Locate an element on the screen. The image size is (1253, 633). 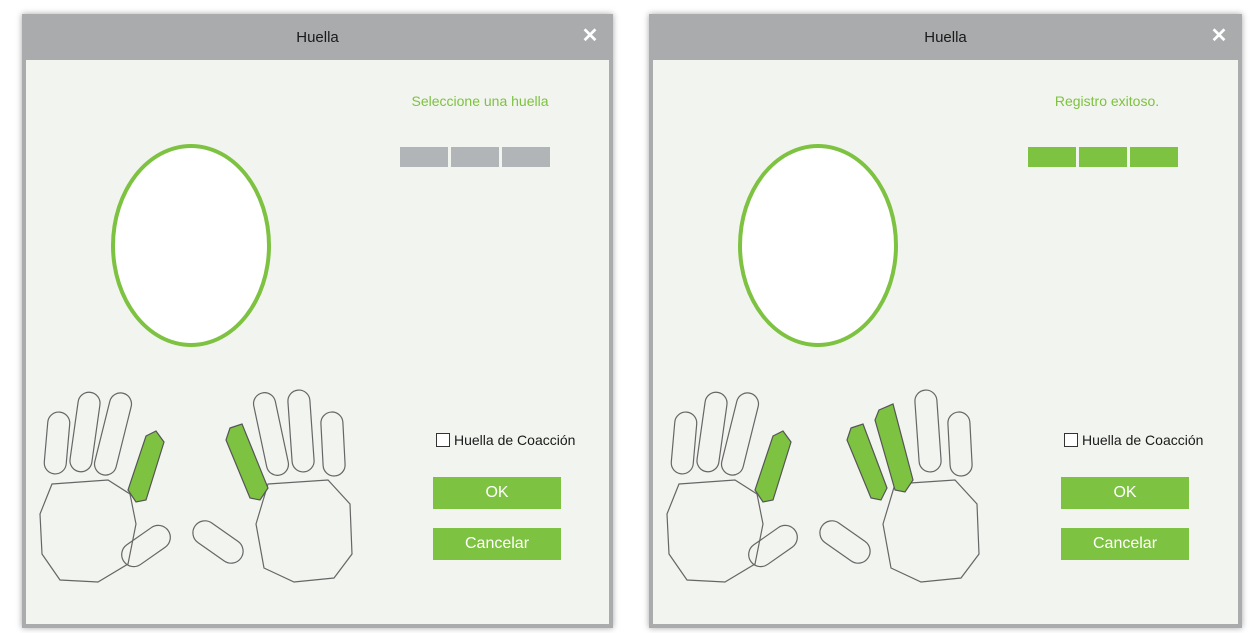
status-message: Seleccione una huella is located at coordinates (480, 101).